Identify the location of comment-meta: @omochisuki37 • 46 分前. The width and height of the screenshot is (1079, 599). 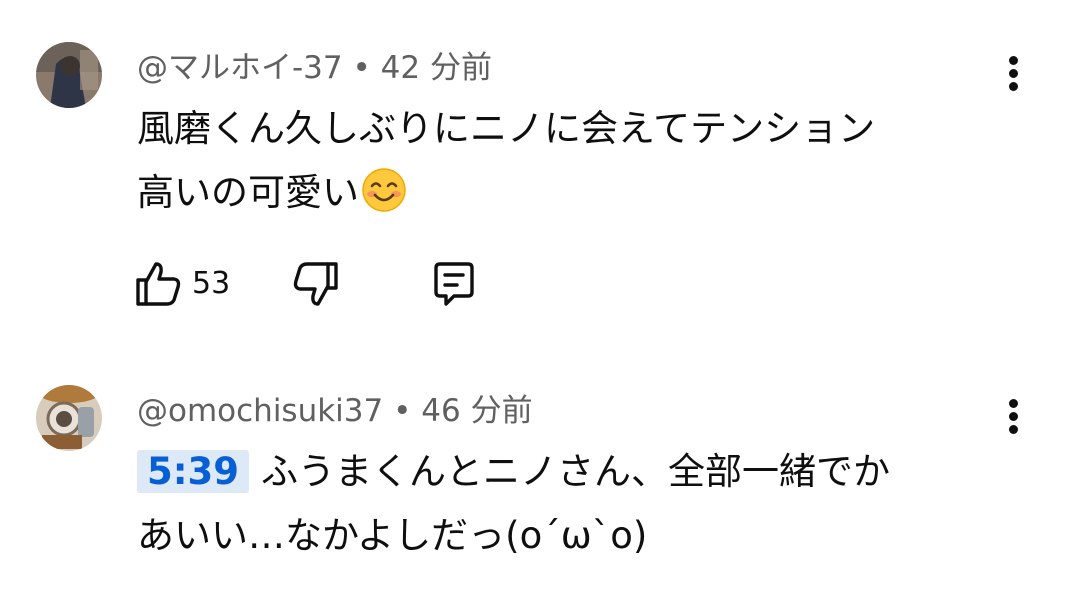
(335, 411).